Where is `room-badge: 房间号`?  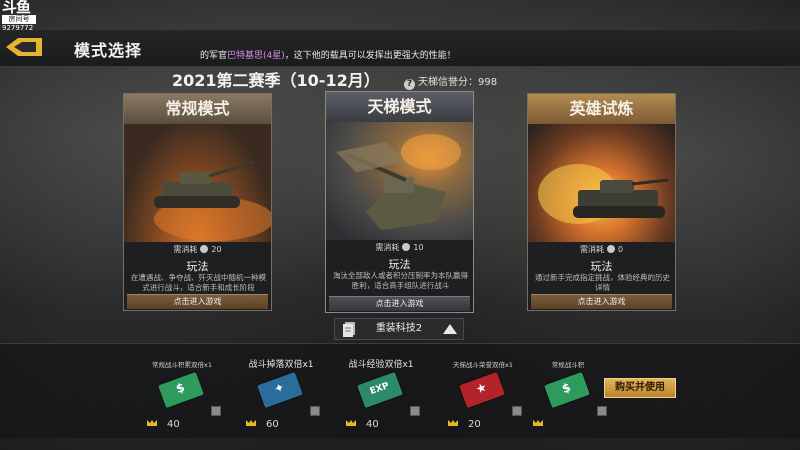 room-badge: 房间号 is located at coordinates (19, 19).